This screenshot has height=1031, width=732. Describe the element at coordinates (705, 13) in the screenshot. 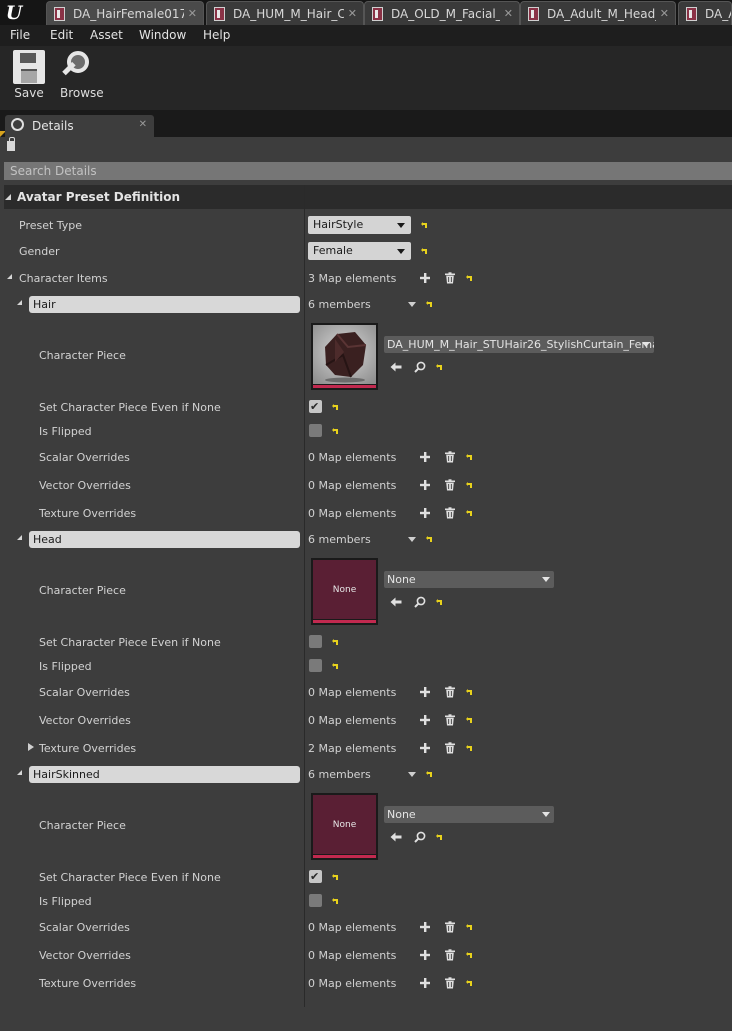

I see `tab-da-a: DA_A` at that location.